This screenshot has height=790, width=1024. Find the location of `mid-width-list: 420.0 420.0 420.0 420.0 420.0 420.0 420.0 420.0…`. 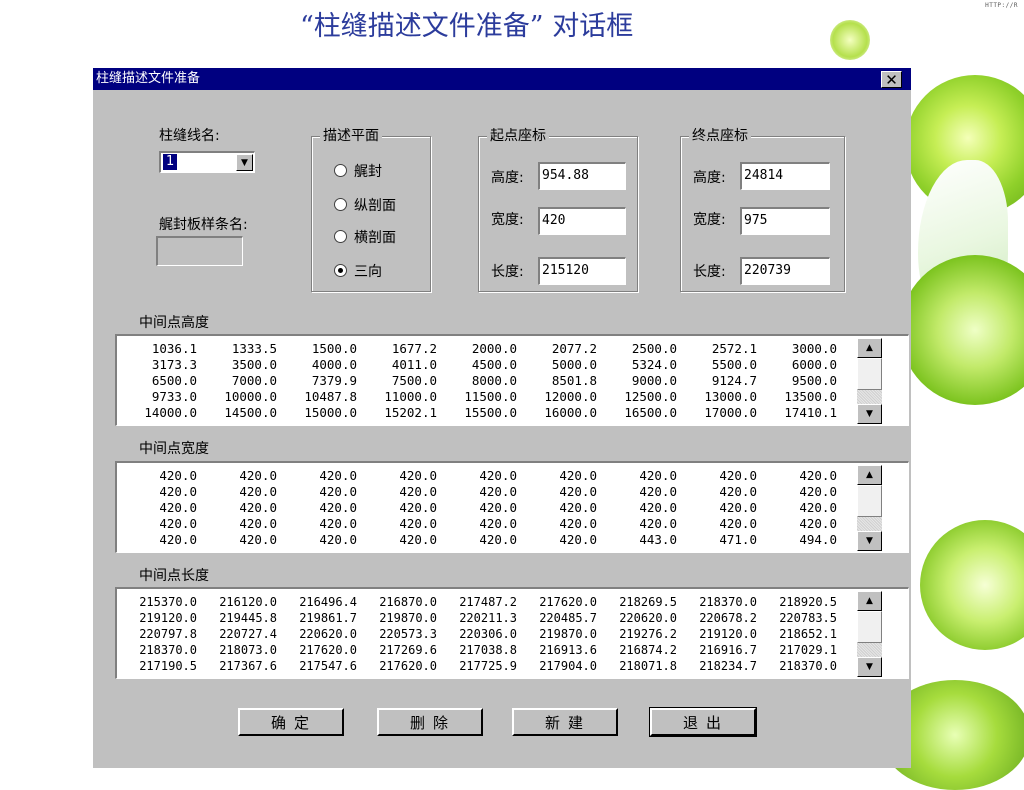

mid-width-list: 420.0 420.0 420.0 420.0 420.0 420.0 420.0 420.0… is located at coordinates (512, 507).